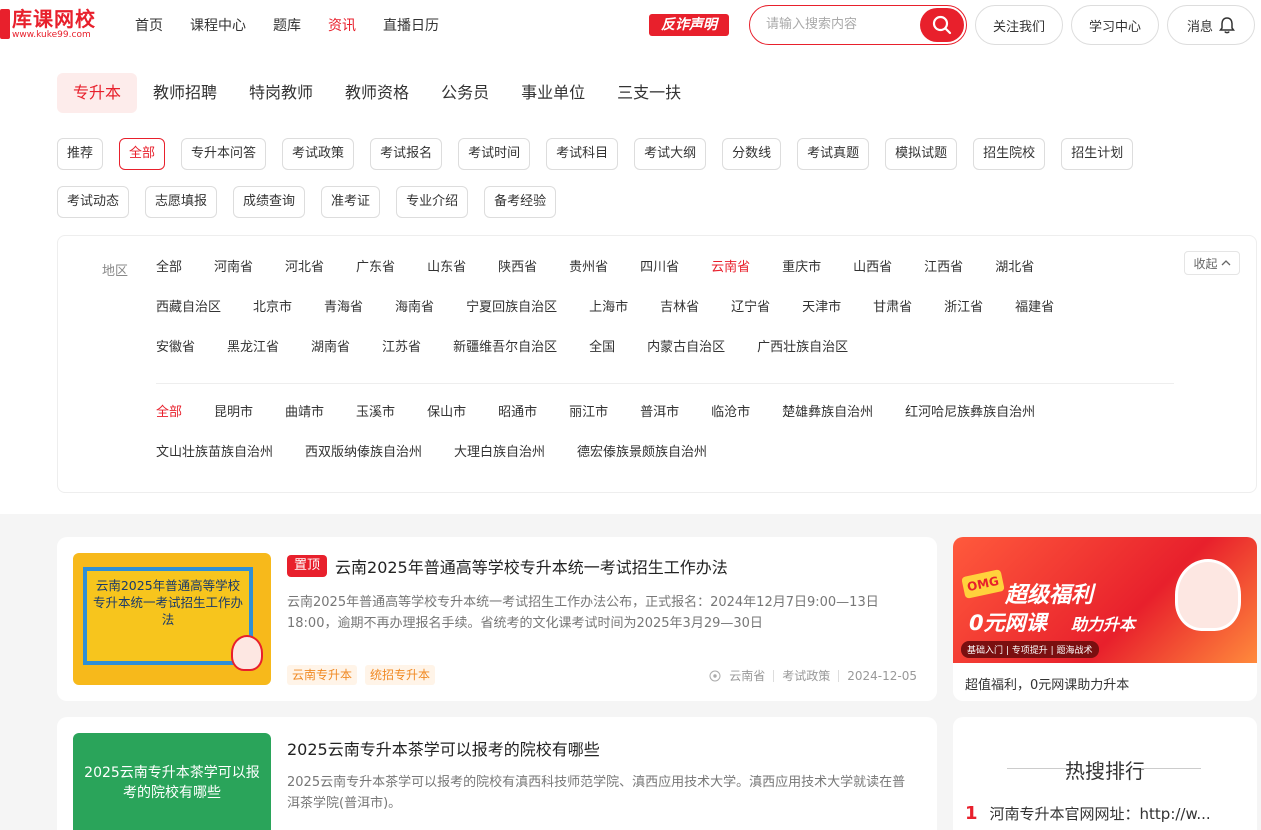  Describe the element at coordinates (304, 278) in the screenshot. I see `province-option: 河北省` at that location.